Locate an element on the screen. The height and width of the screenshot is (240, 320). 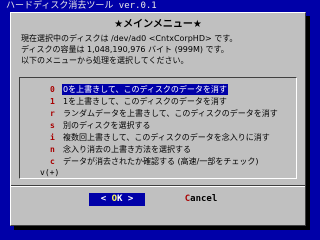
prompt-line-capacity: ディスクの容量は 1,048,190,976 バイト (999M) です。 is located at coordinates (125, 49).